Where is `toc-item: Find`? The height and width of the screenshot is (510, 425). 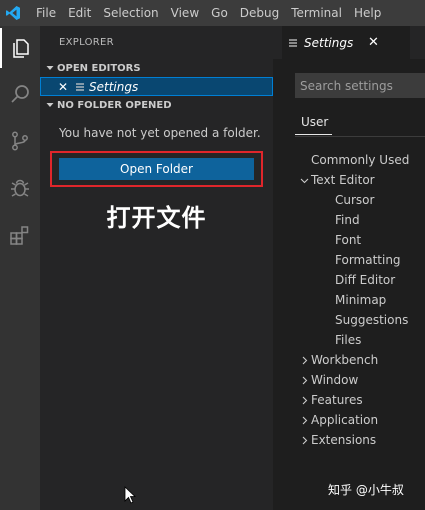 toc-item: Find is located at coordinates (347, 220).